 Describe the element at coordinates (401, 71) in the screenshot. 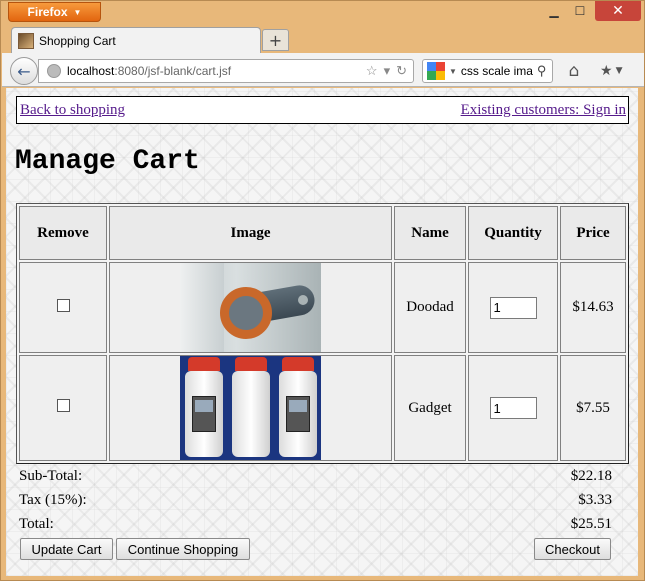

I see `reload-icon: ↻` at that location.